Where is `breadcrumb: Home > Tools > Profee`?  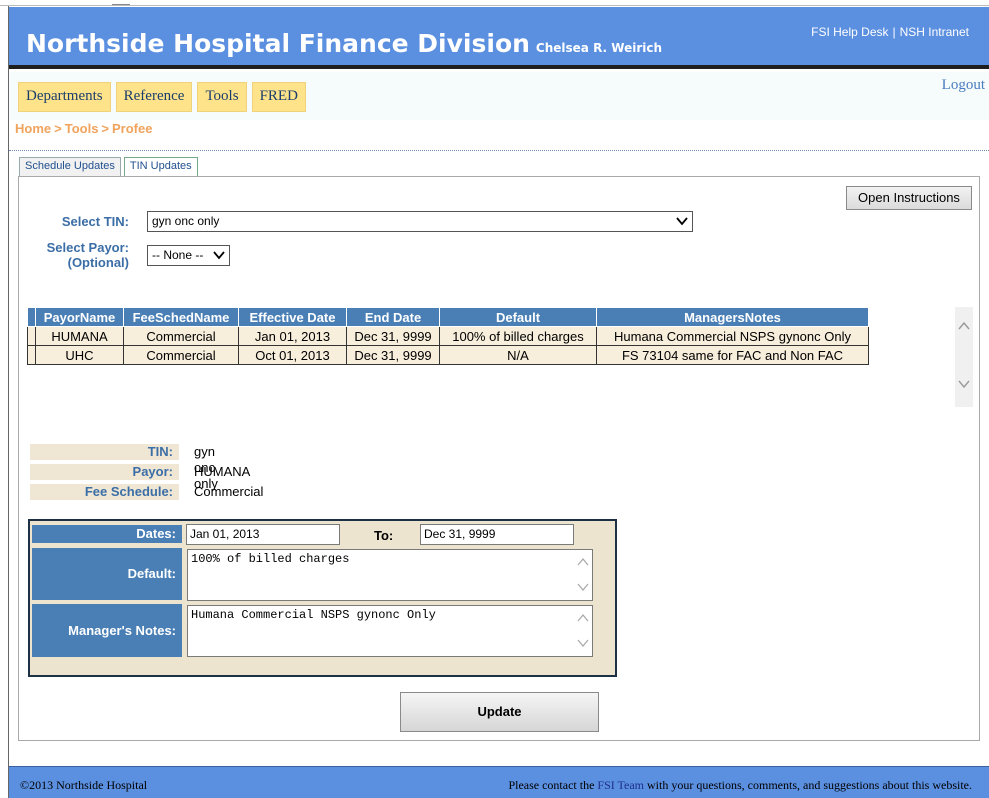 breadcrumb: Home > Tools > Profee is located at coordinates (84, 128).